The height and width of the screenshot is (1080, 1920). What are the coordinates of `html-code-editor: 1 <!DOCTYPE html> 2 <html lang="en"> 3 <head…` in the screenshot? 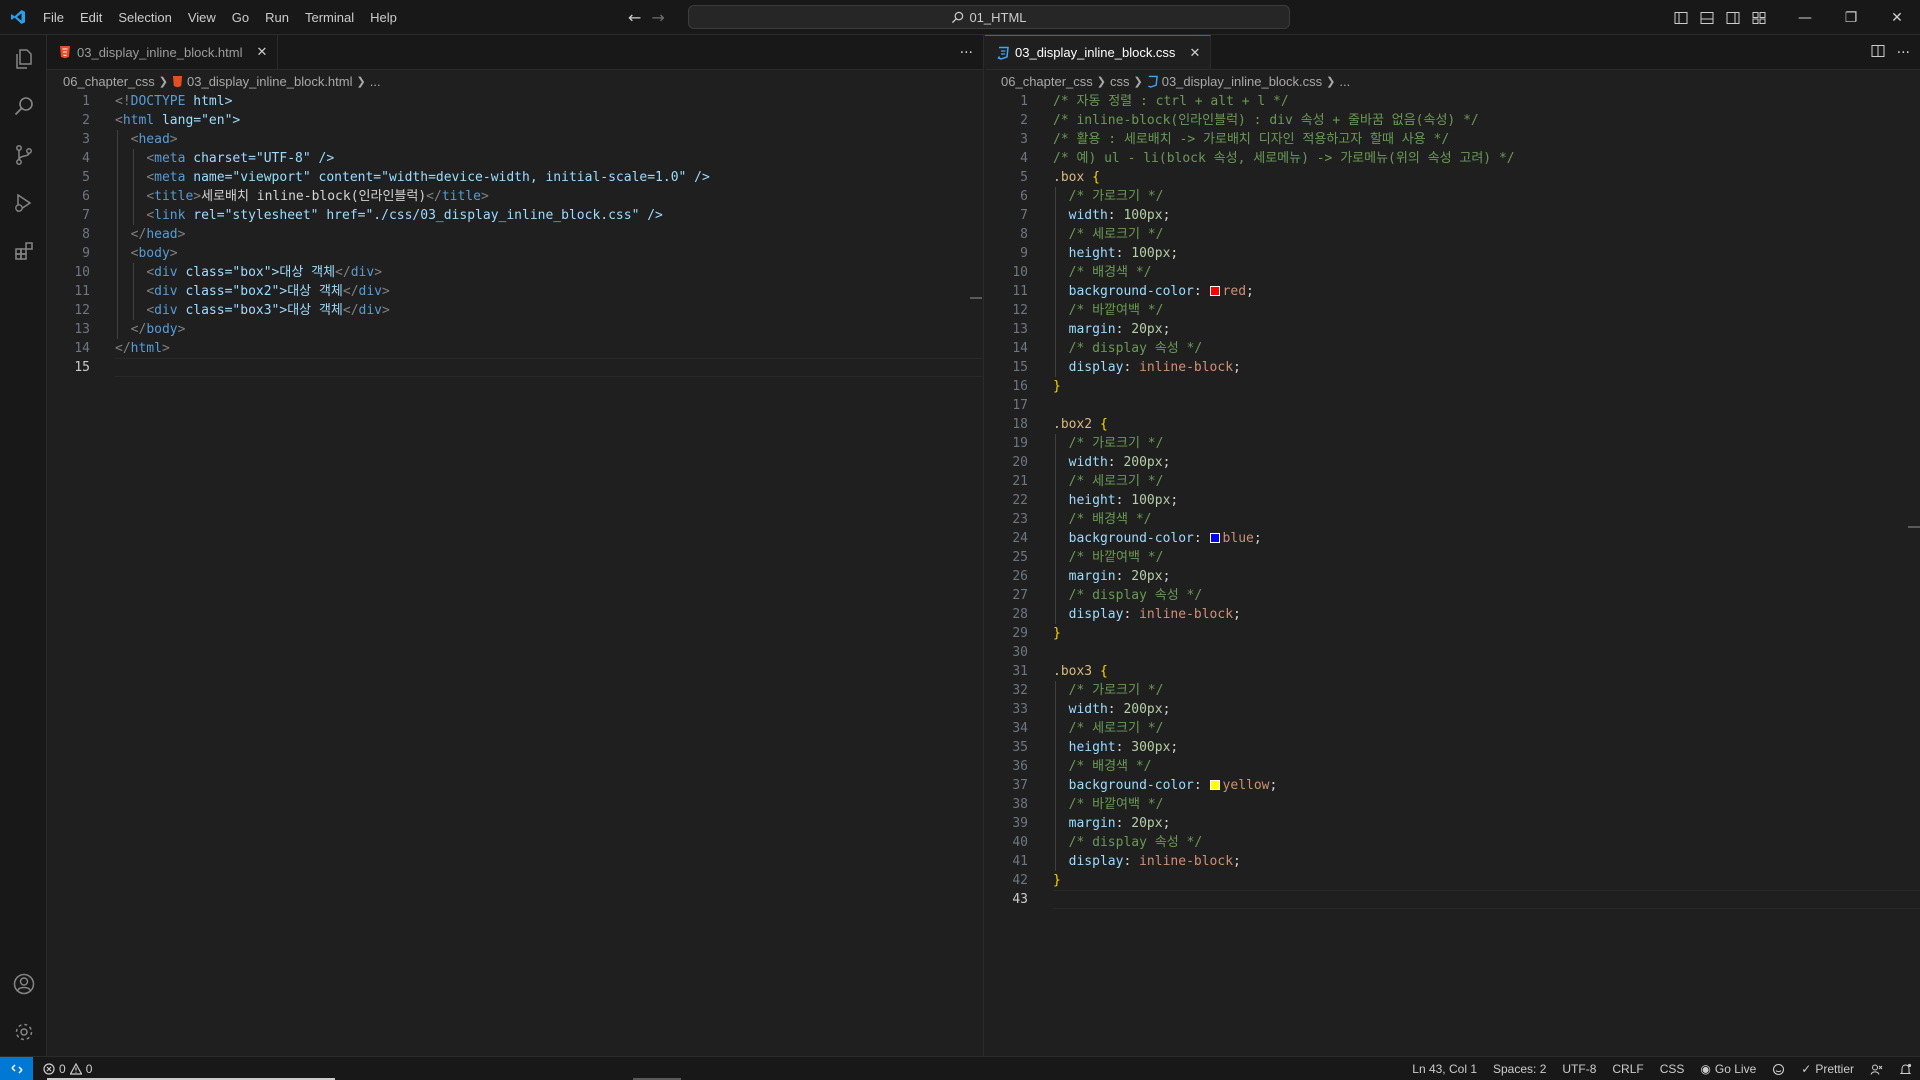 It's located at (515, 234).